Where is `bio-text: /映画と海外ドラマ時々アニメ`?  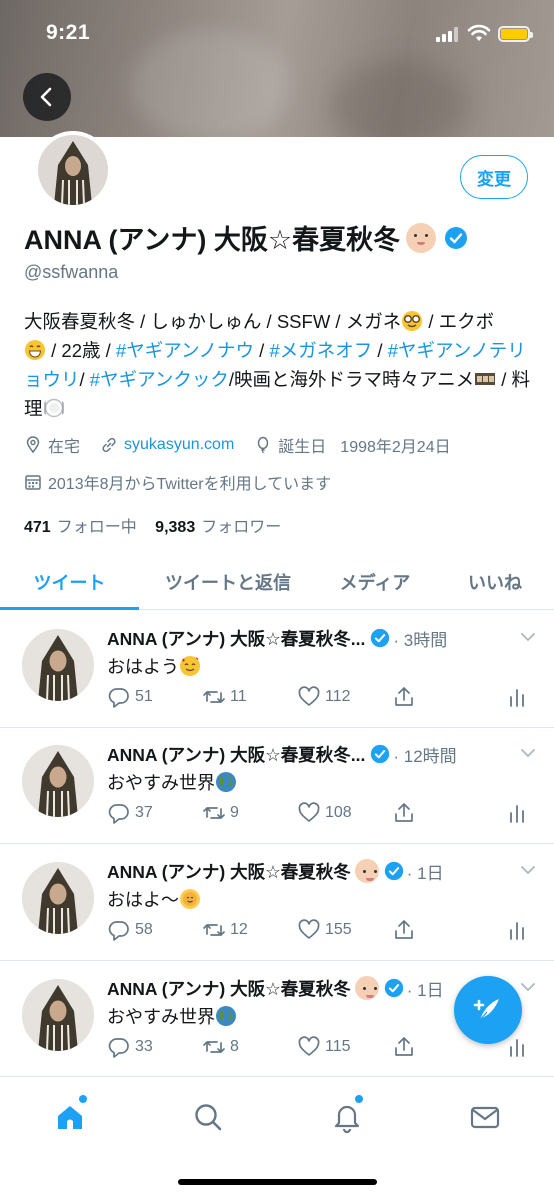
bio-text: /映画と海外ドラマ時々アニメ is located at coordinates (351, 379).